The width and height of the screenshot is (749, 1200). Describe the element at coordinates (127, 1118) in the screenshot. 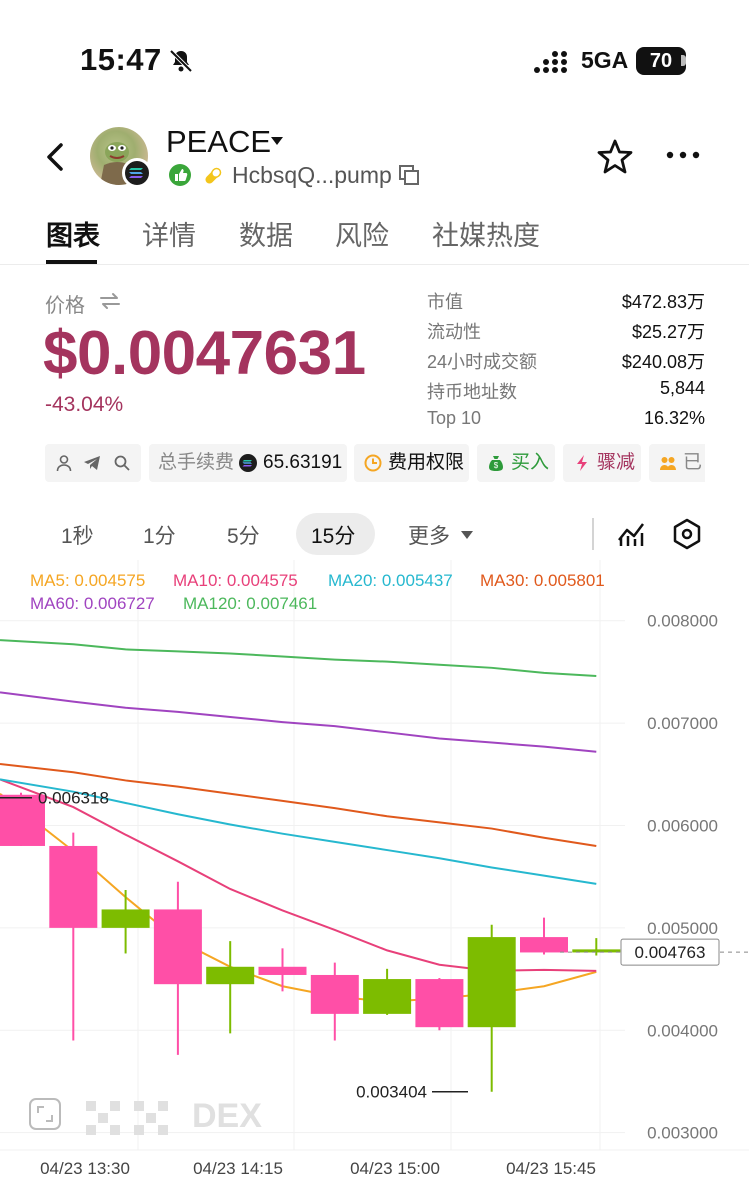

I see `okx-logo-watermark` at that location.